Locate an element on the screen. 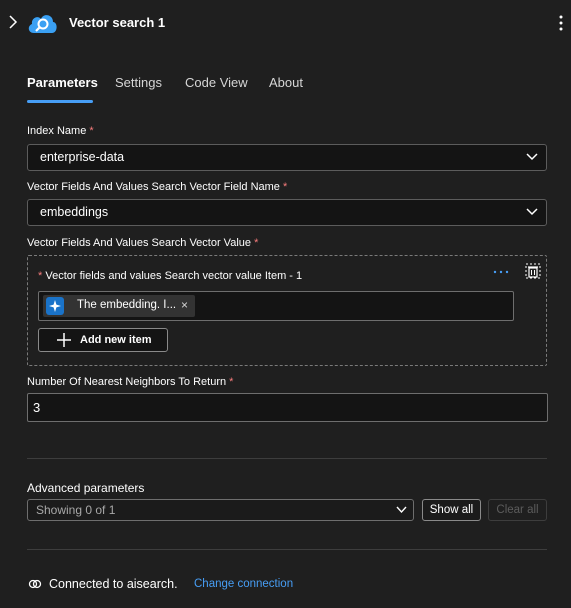 The height and width of the screenshot is (608, 571). change-connection-link: Change connection is located at coordinates (243, 584).